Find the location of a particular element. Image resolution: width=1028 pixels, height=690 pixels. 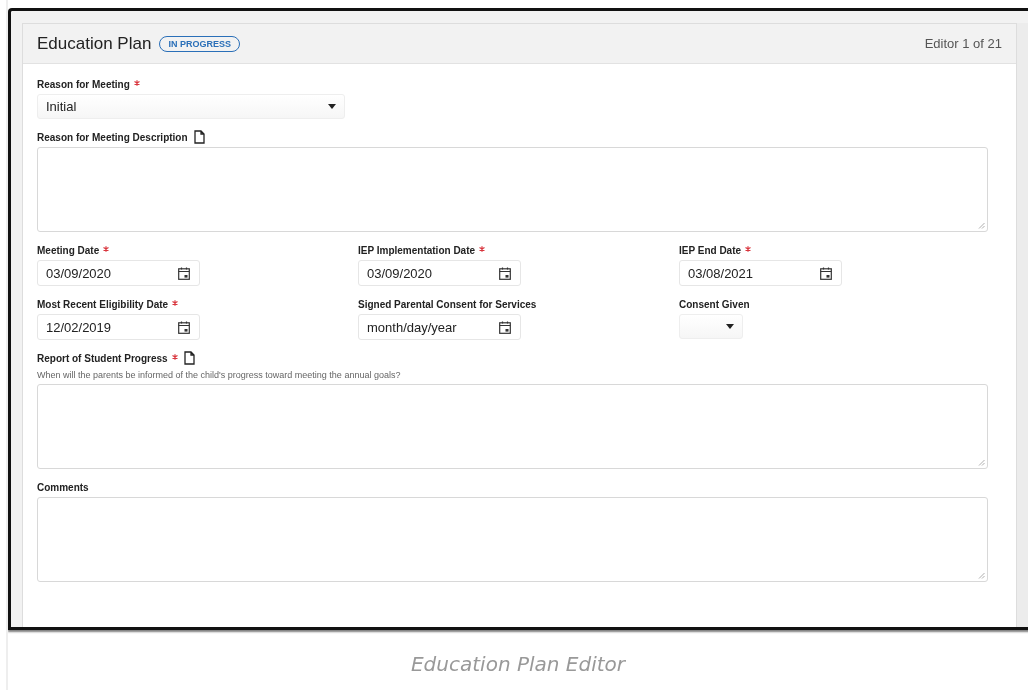

date-field: month/day/year is located at coordinates (439, 327).